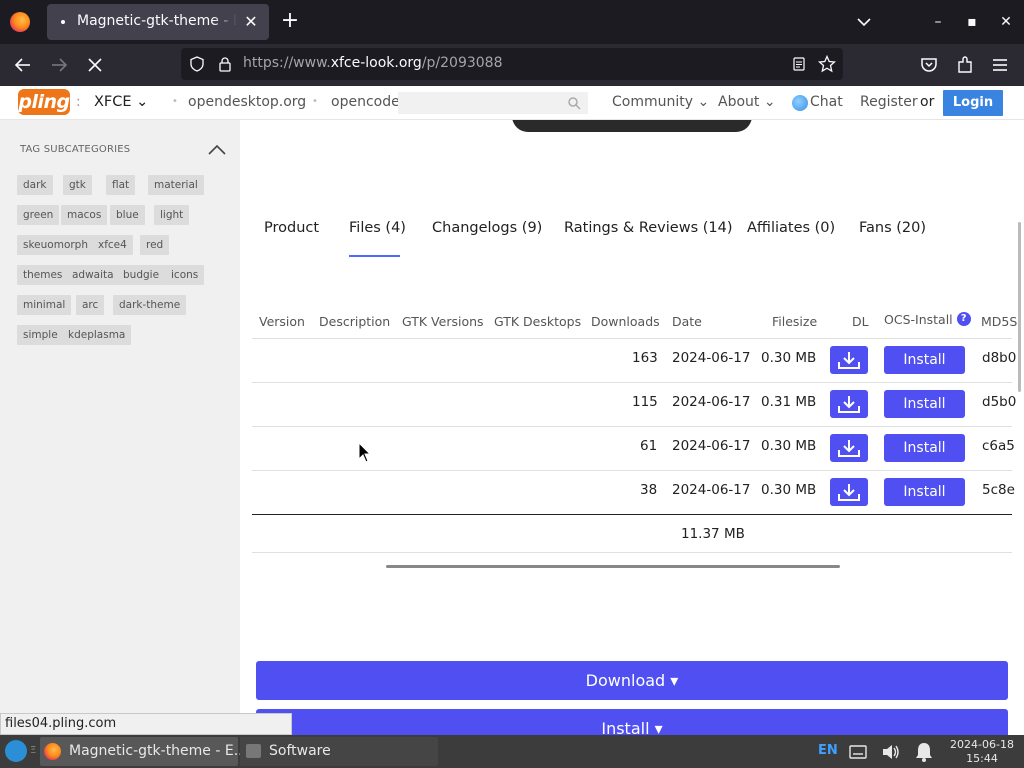  What do you see at coordinates (965, 65) in the screenshot?
I see `extensions-icon` at bounding box center [965, 65].